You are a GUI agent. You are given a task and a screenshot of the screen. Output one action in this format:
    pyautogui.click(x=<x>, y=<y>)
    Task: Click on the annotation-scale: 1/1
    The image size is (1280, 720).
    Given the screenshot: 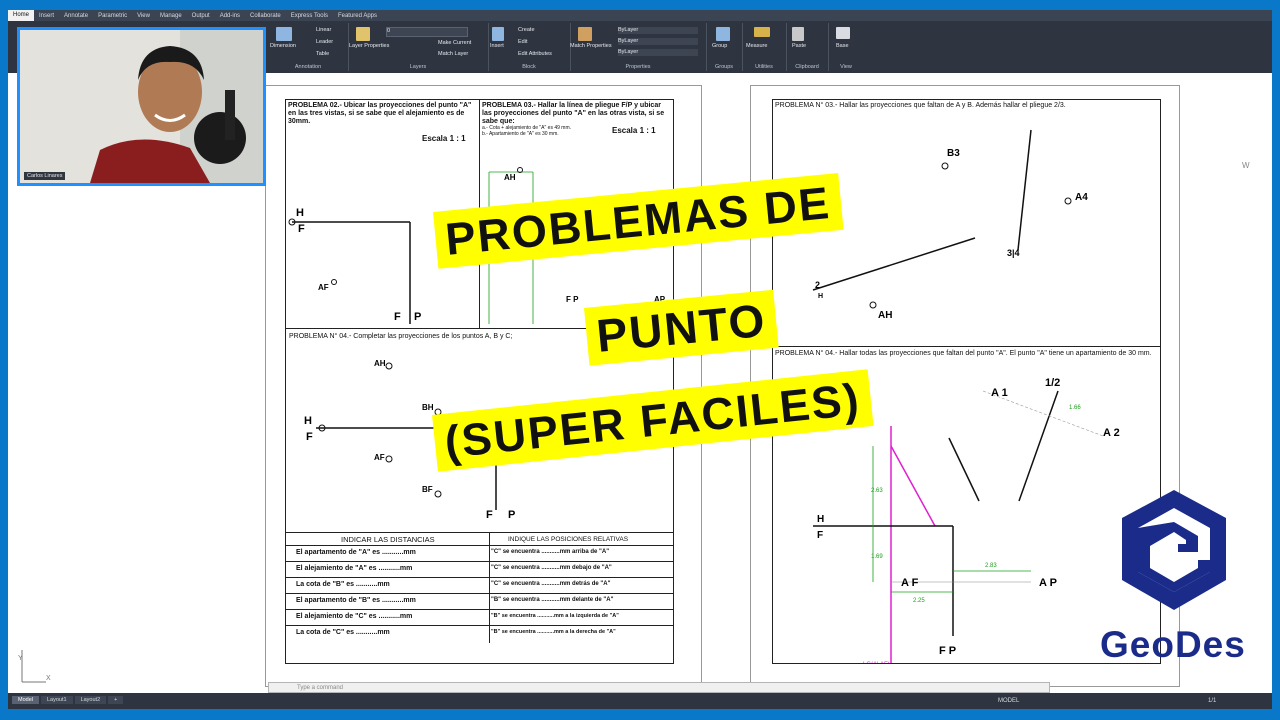 What is the action you would take?
    pyautogui.click(x=1212, y=701)
    